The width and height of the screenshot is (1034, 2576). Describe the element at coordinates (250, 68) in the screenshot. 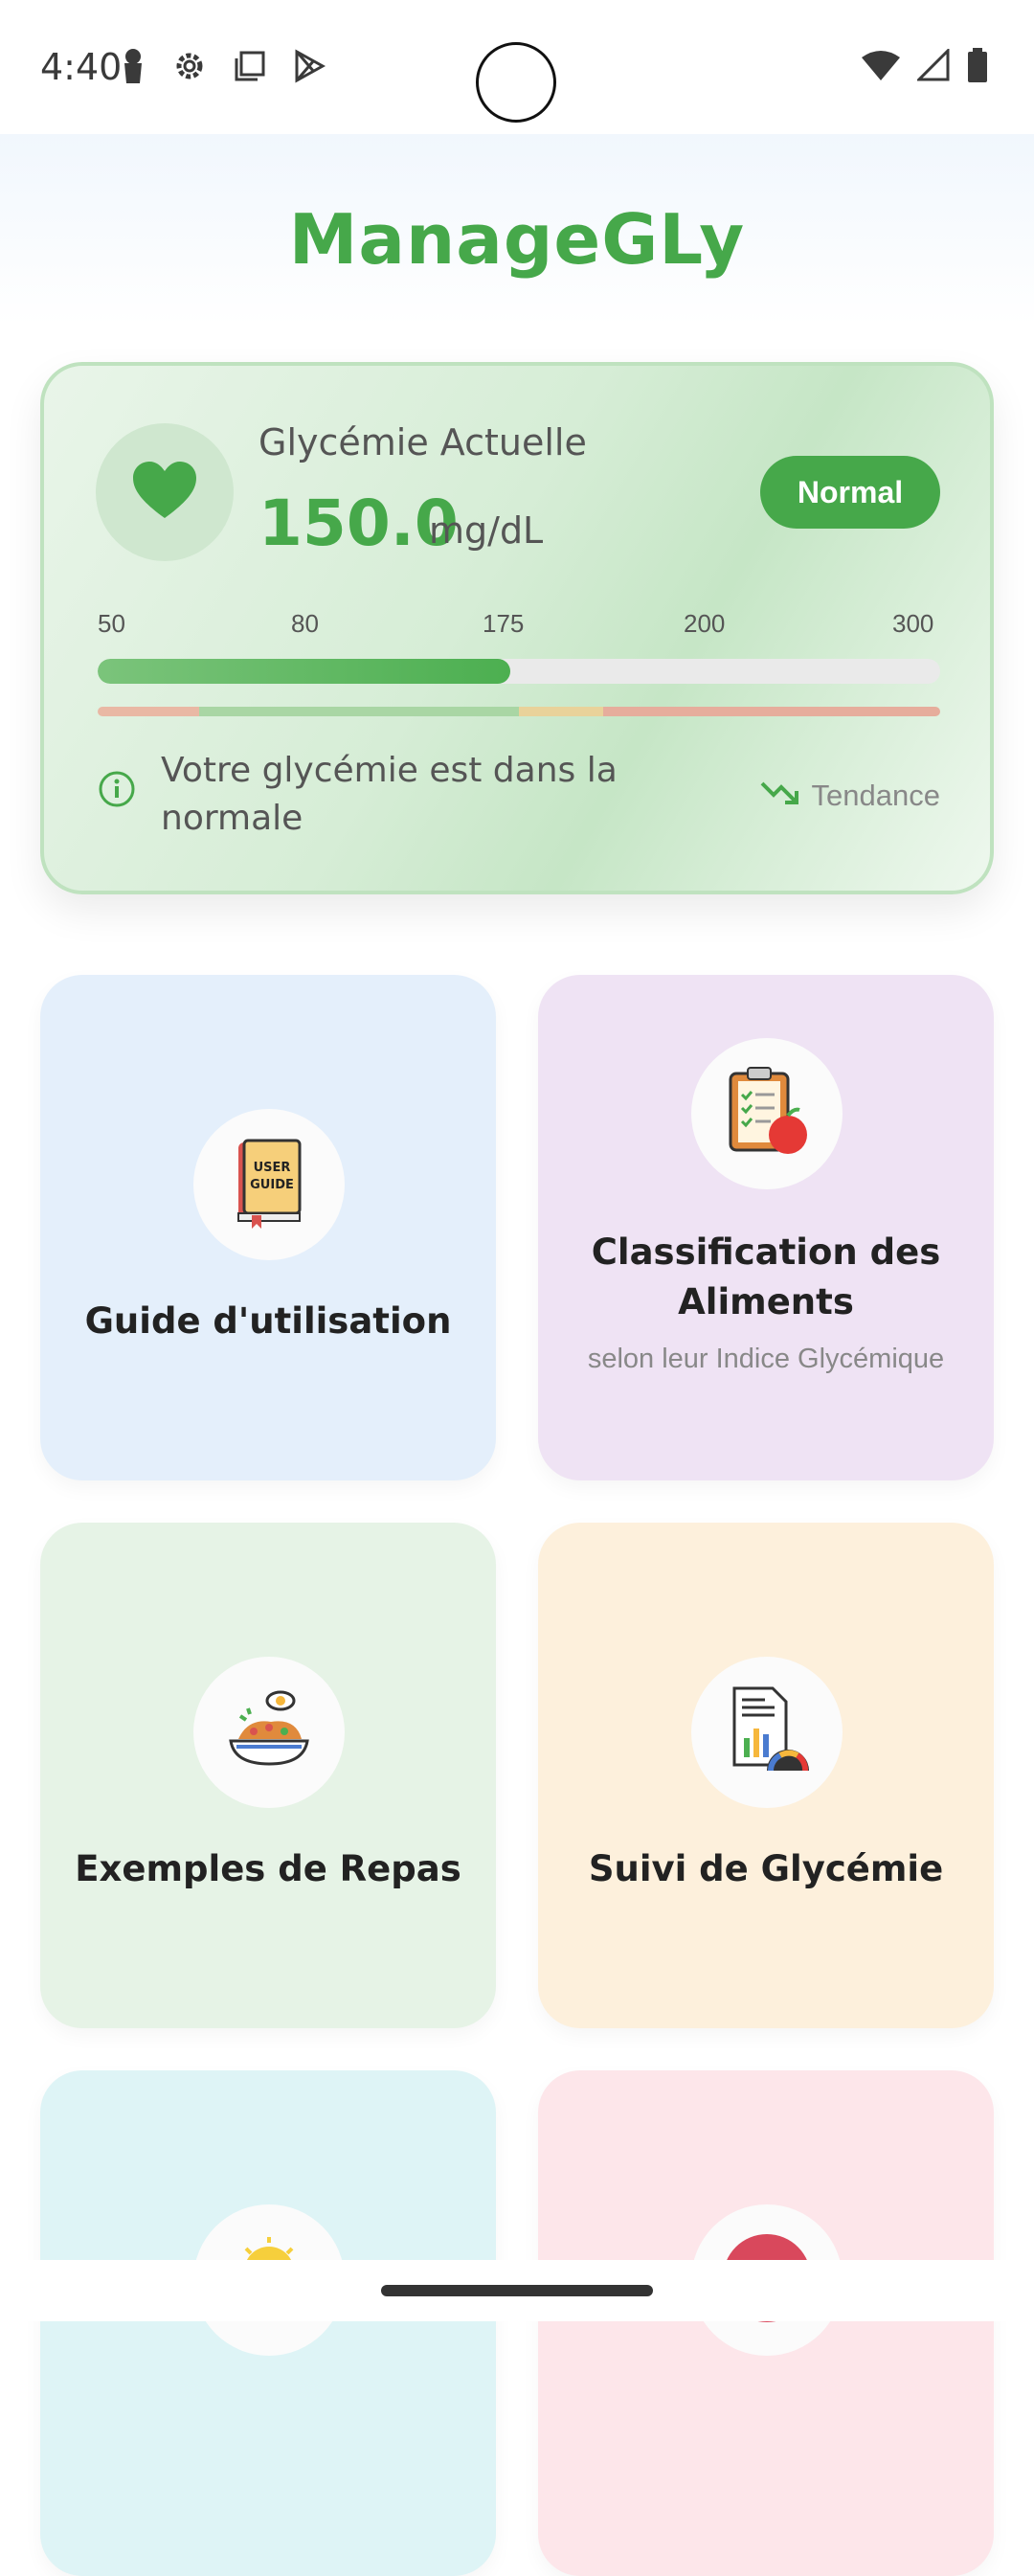

I see `window-icon` at that location.